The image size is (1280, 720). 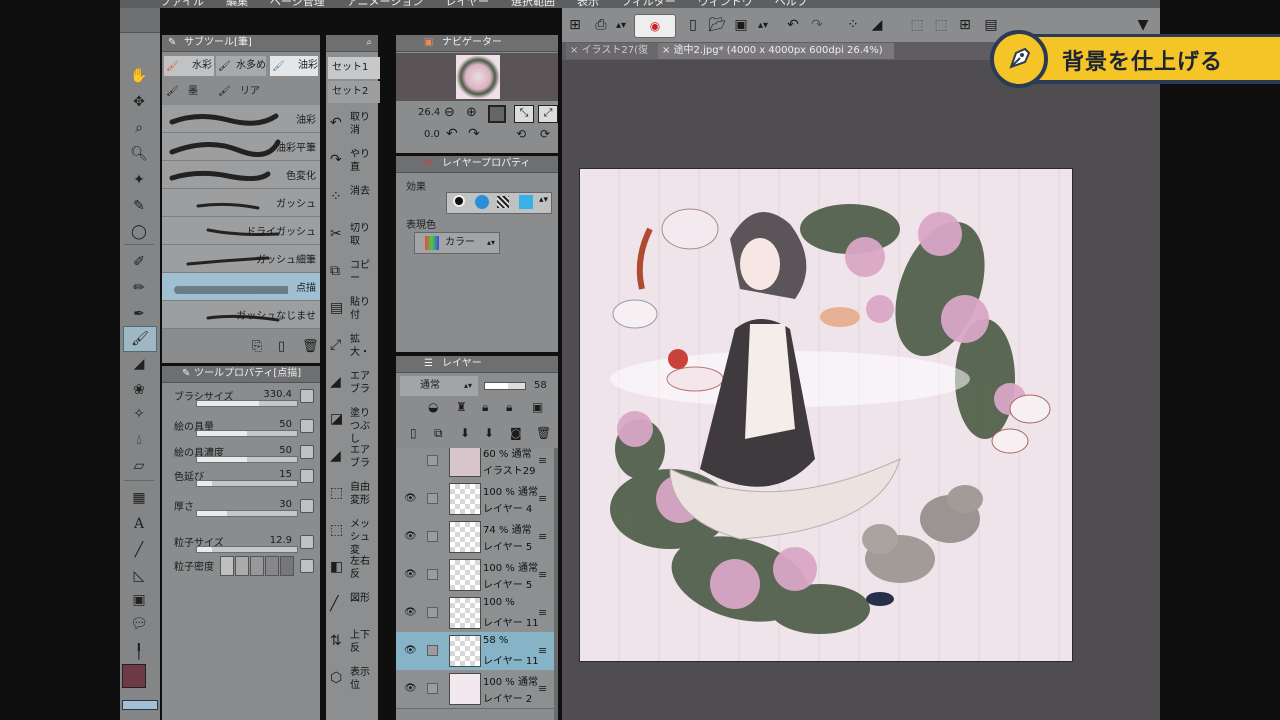 I want to click on layer-row: 👁︎ 74 % 通常 レイヤー 5 ≡, so click(x=475, y=537).